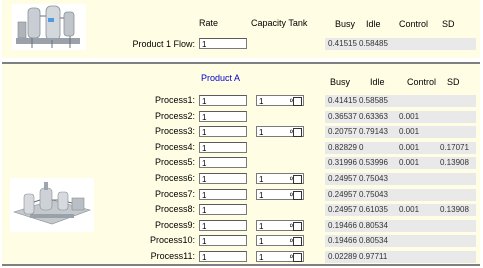 This screenshot has width=483, height=268. What do you see at coordinates (174, 115) in the screenshot?
I see `process-label: Process2:` at bounding box center [174, 115].